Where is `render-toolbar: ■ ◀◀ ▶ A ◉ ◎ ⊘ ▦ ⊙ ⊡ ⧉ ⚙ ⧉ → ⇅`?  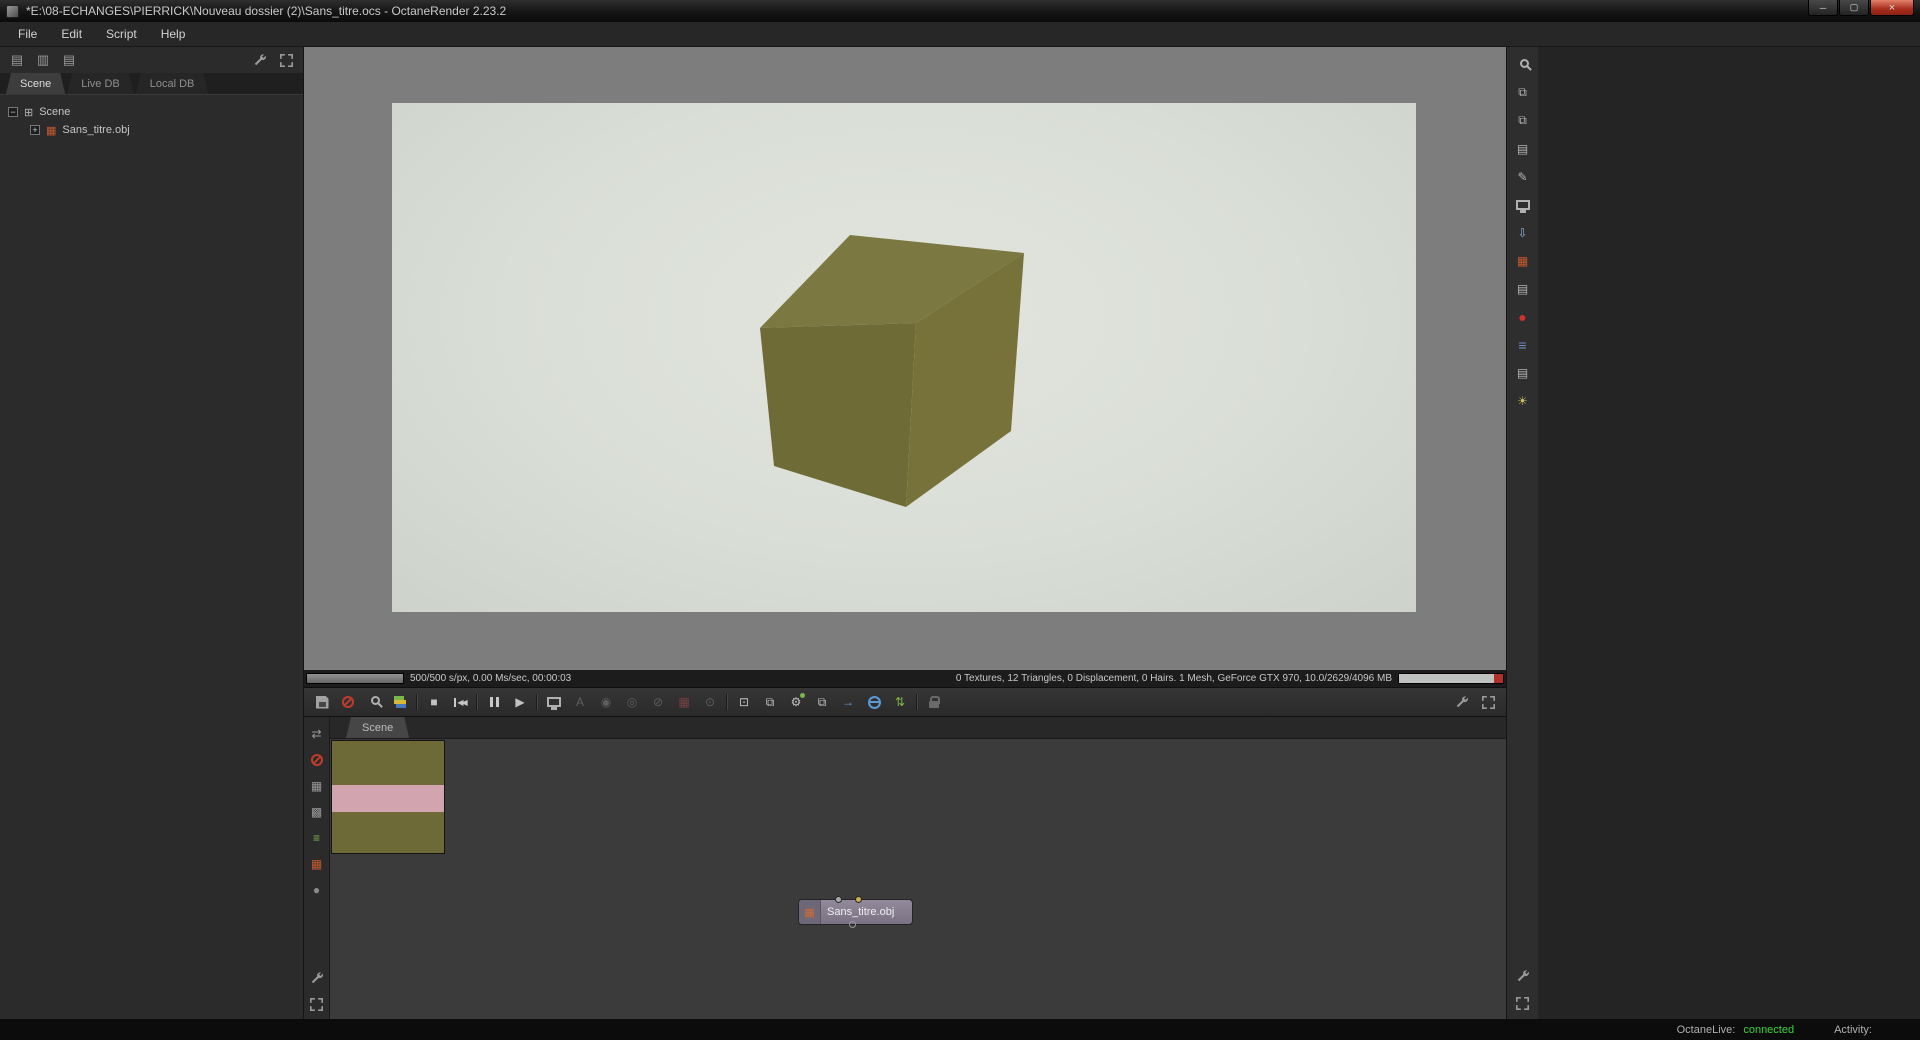 render-toolbar: ■ ◀◀ ▶ A ◉ ◎ ⊘ ▦ ⊙ ⊡ ⧉ ⚙ ⧉ → ⇅ is located at coordinates (905, 702).